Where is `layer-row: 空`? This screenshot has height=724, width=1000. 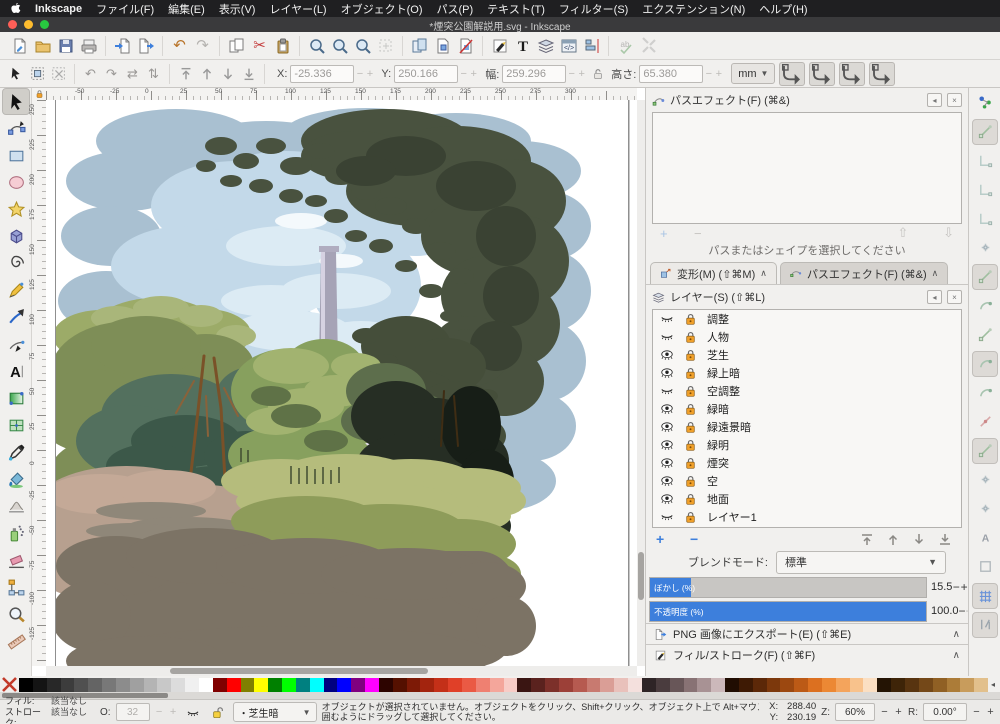
layer-row: 空 is located at coordinates (807, 481).